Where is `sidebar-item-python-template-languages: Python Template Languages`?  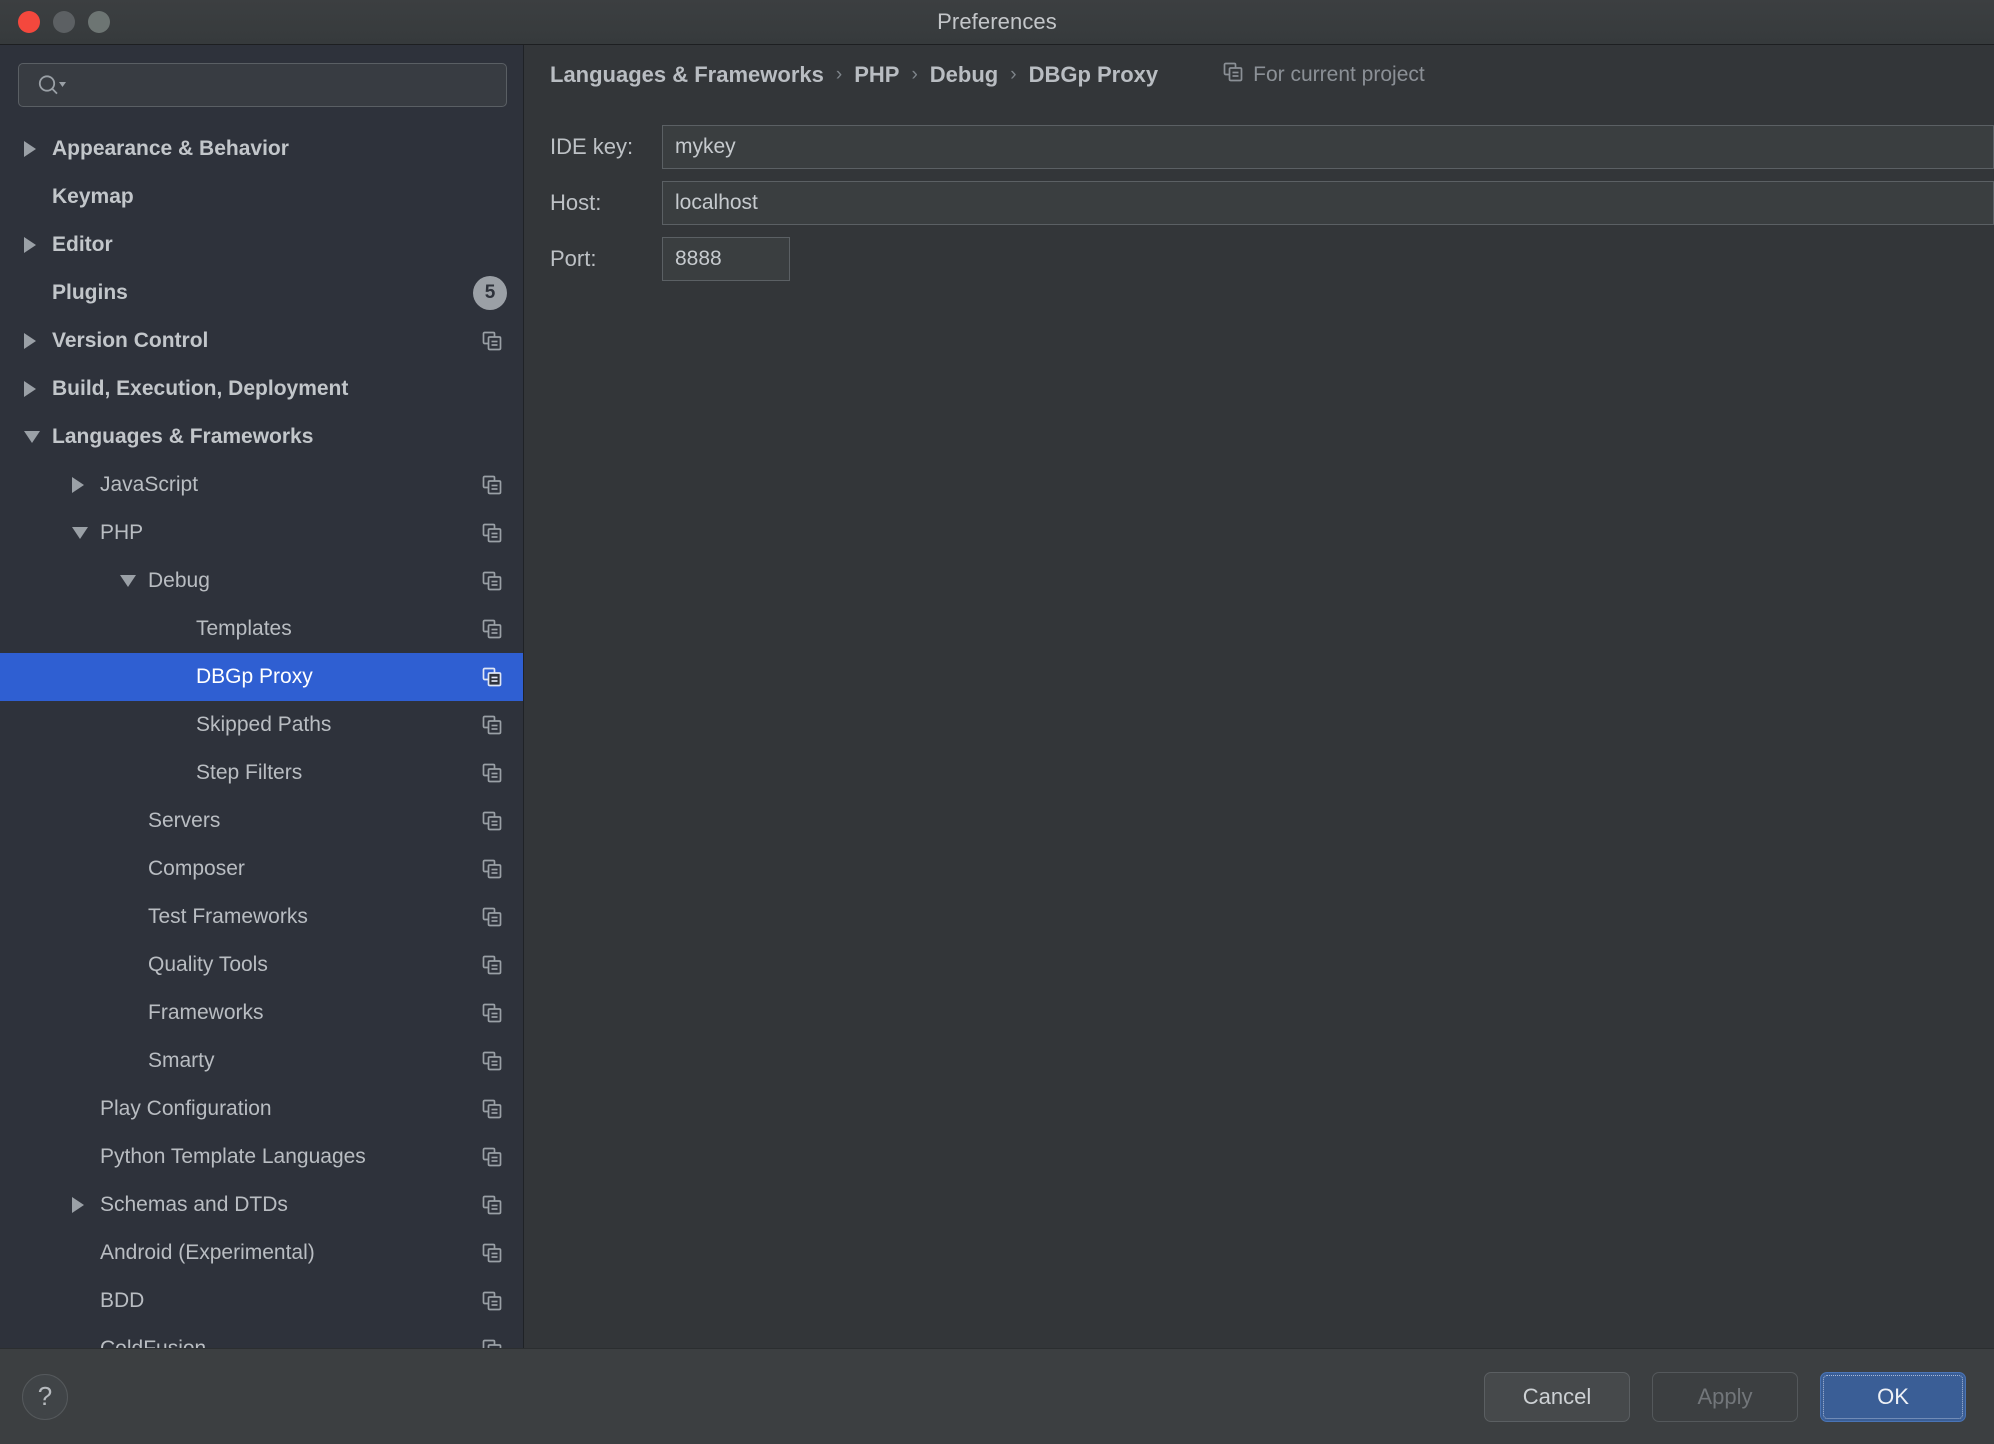
sidebar-item-python-template-languages: Python Template Languages is located at coordinates (261, 1157).